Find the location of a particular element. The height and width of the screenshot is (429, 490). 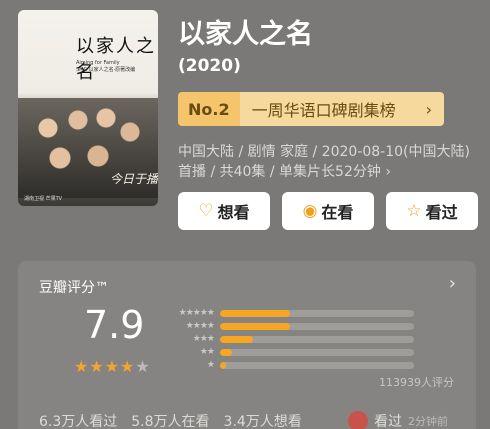

watched-button: ☆ 看过 is located at coordinates (432, 211).